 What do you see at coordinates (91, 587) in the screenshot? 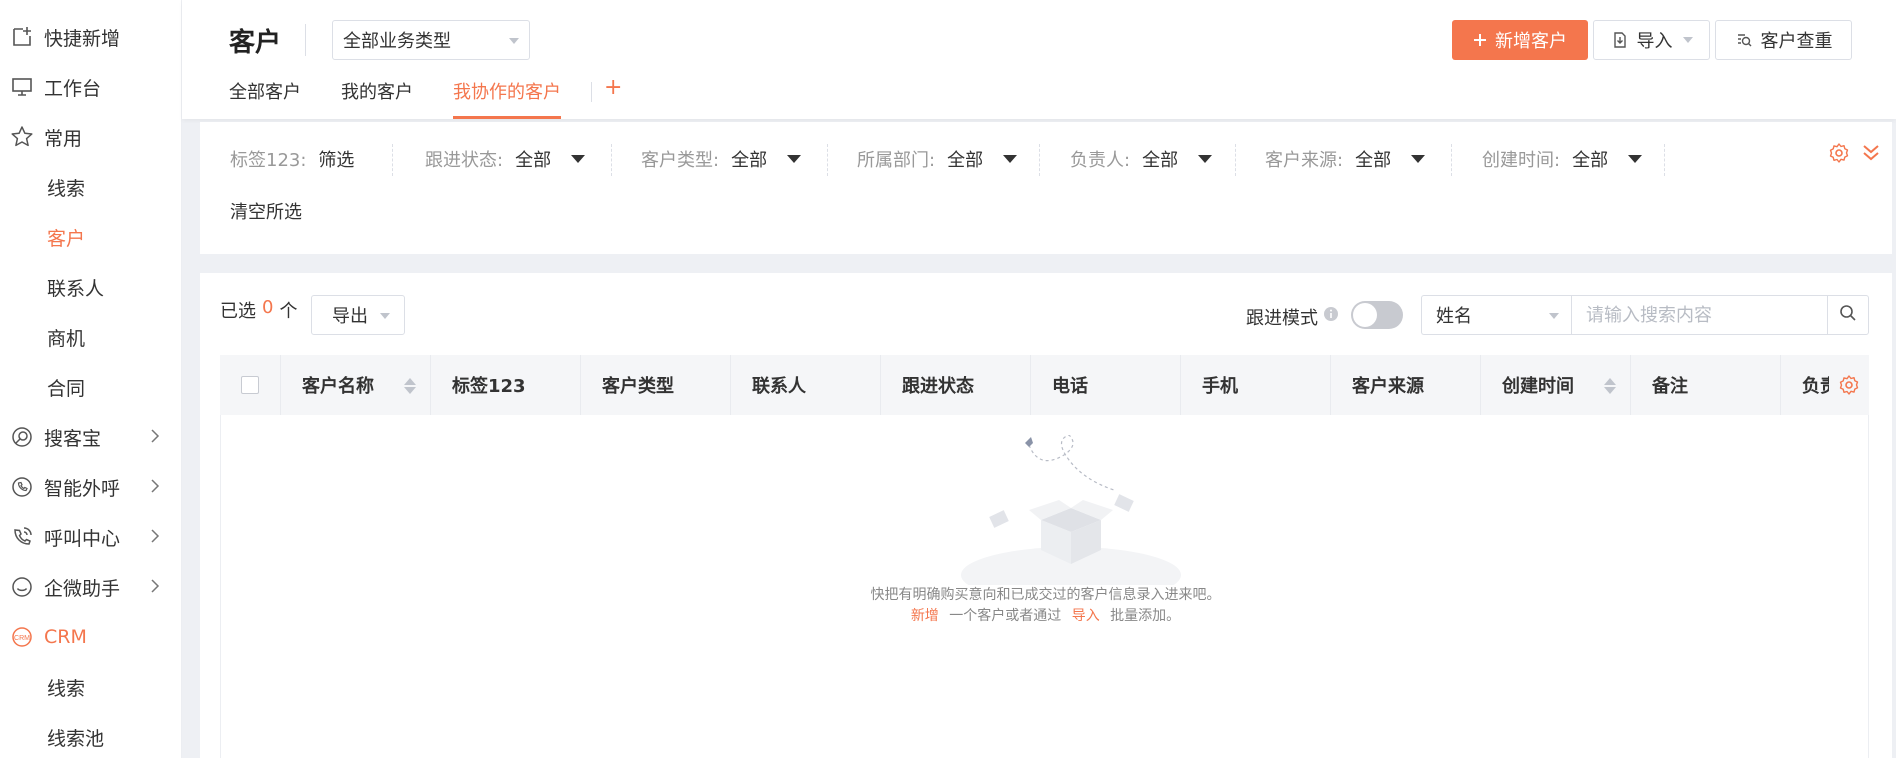
I see `sidebar-item-wecom-assistant: 企微助手` at bounding box center [91, 587].